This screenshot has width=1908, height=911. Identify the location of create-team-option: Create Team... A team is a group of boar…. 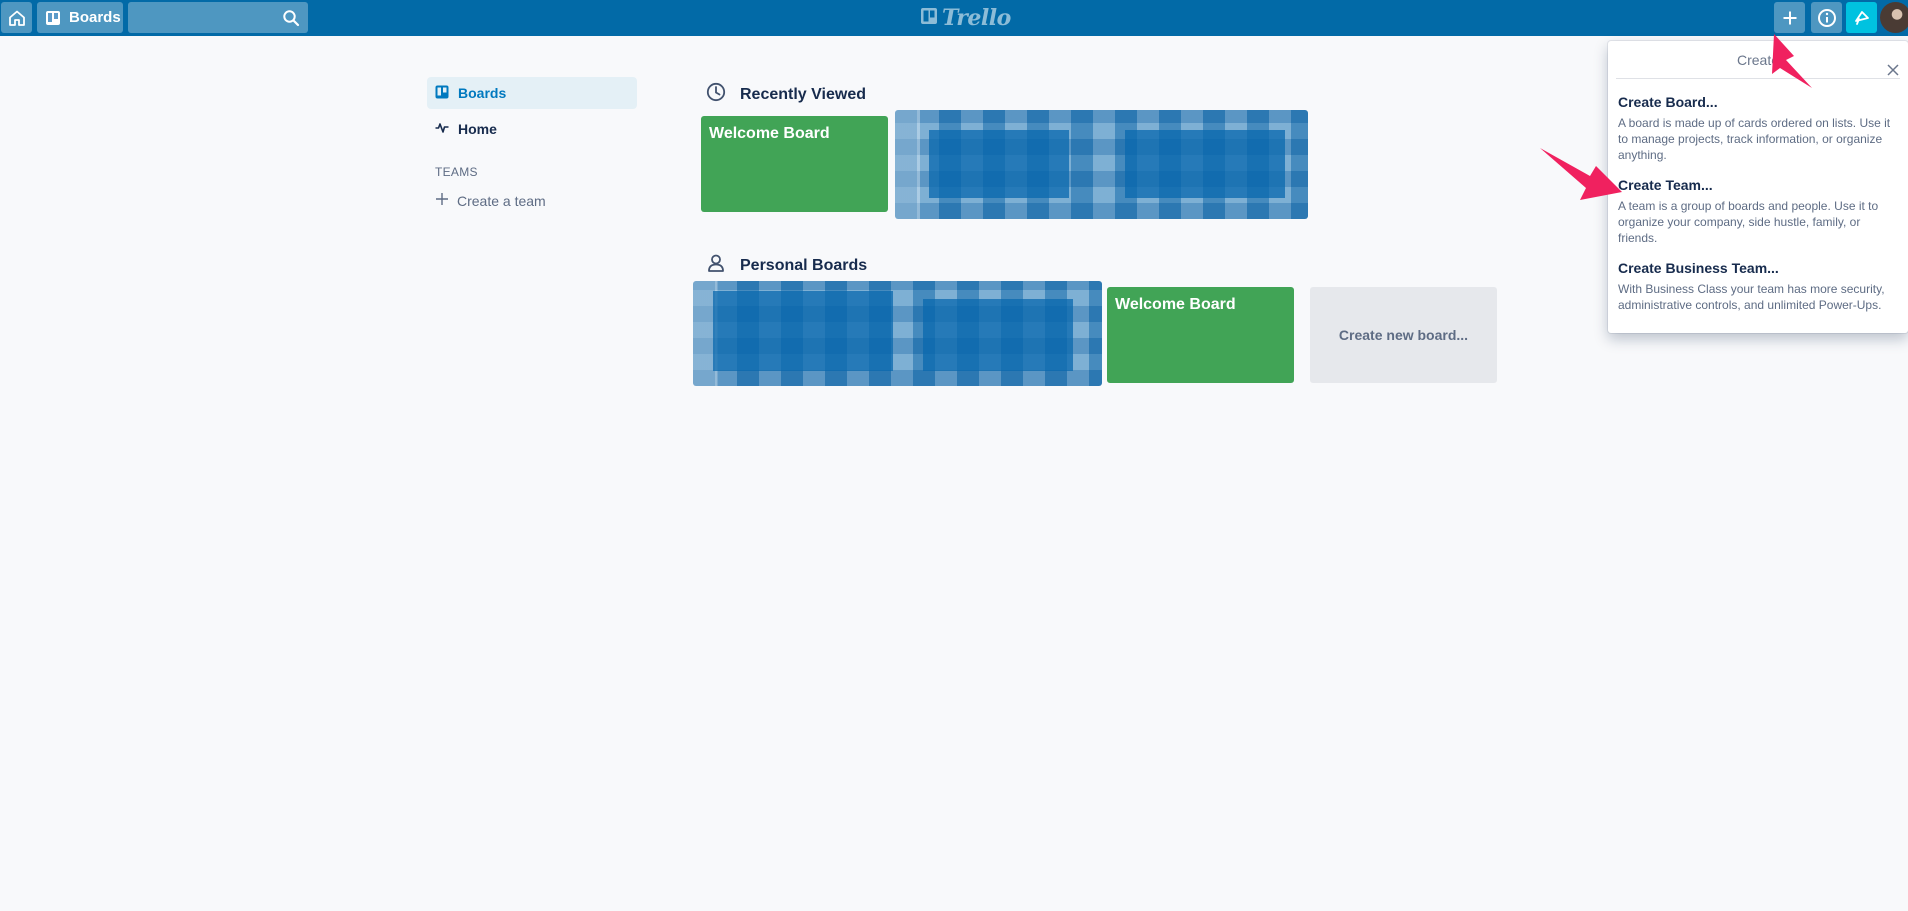
(1758, 211).